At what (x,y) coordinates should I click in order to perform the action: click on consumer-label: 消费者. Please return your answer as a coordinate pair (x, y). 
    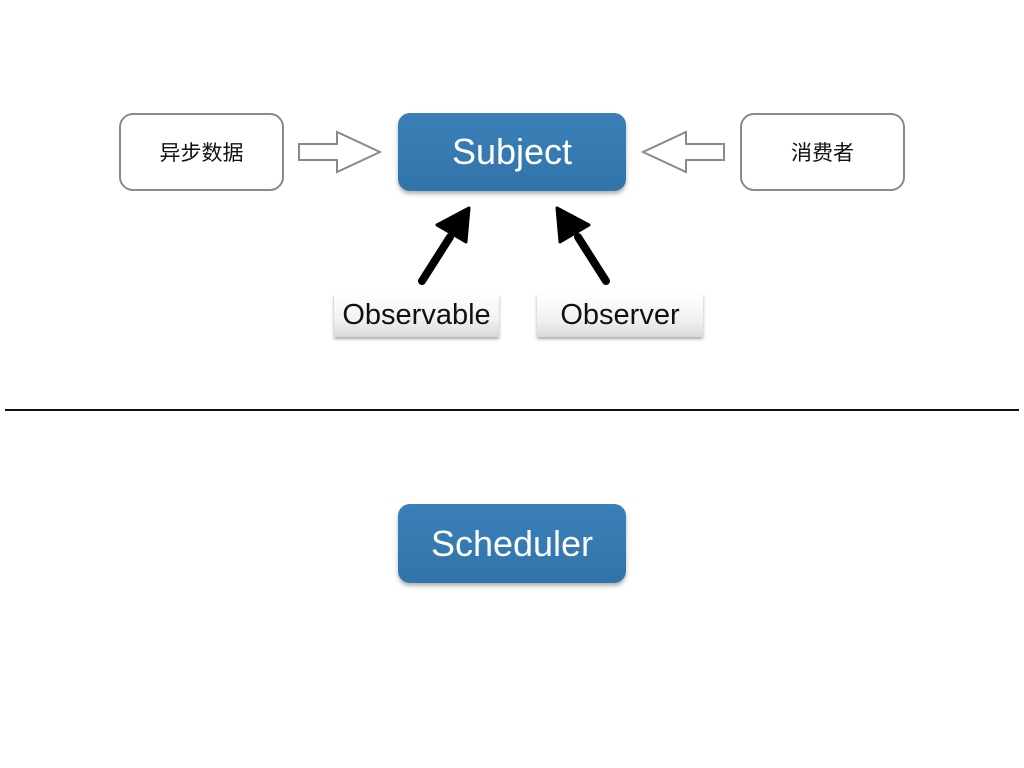
    Looking at the image, I should click on (822, 153).